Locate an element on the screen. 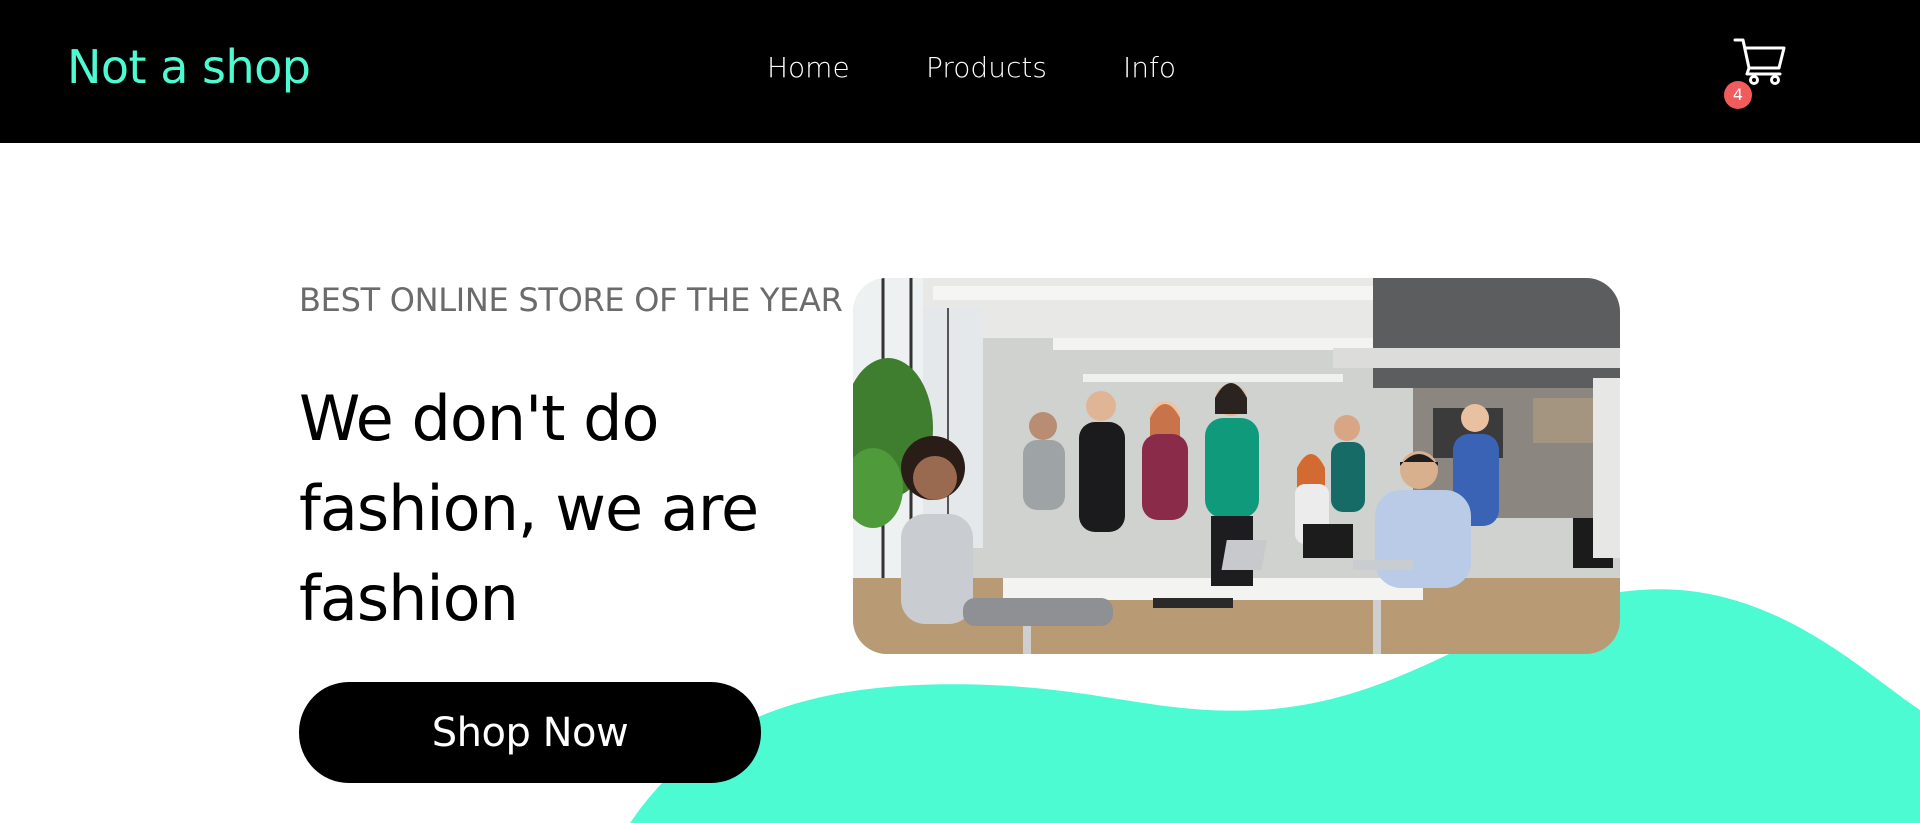 The height and width of the screenshot is (823, 1920). cart-count-badge: 4 is located at coordinates (1738, 95).